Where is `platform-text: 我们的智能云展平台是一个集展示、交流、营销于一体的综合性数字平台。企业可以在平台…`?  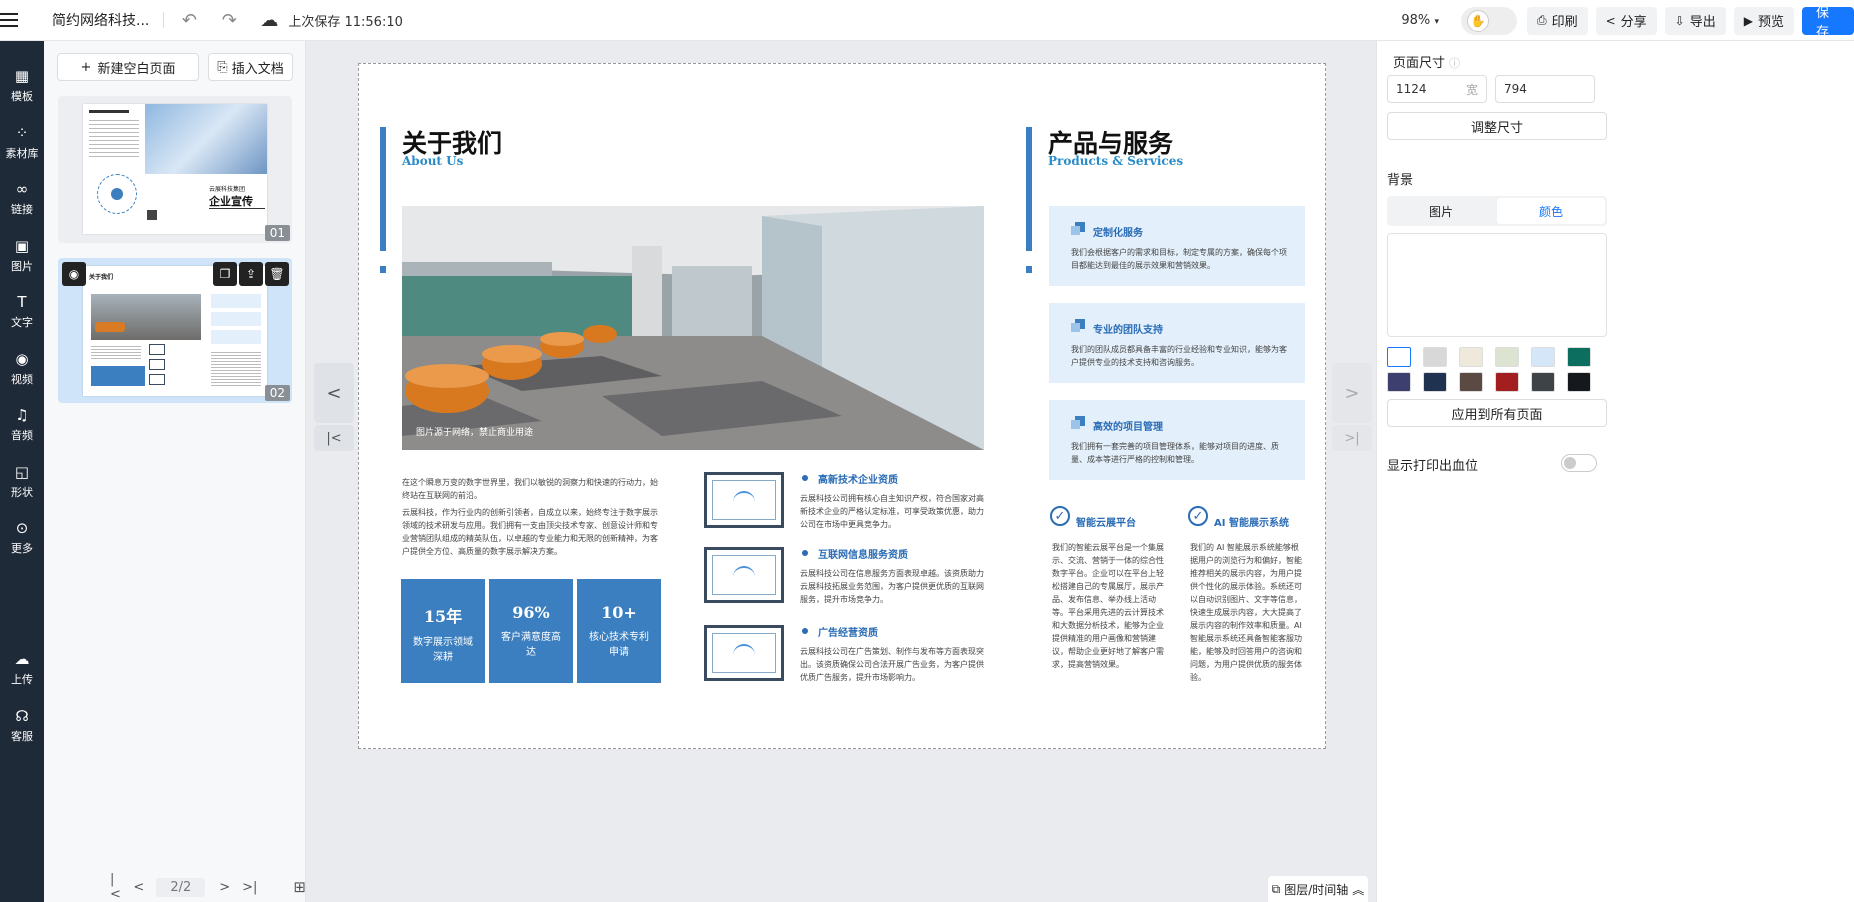
platform-text: 我们的智能云展平台是一个集展示、交流、营销于一体的综合性数字平台。企业可以在平台… is located at coordinates (1110, 606).